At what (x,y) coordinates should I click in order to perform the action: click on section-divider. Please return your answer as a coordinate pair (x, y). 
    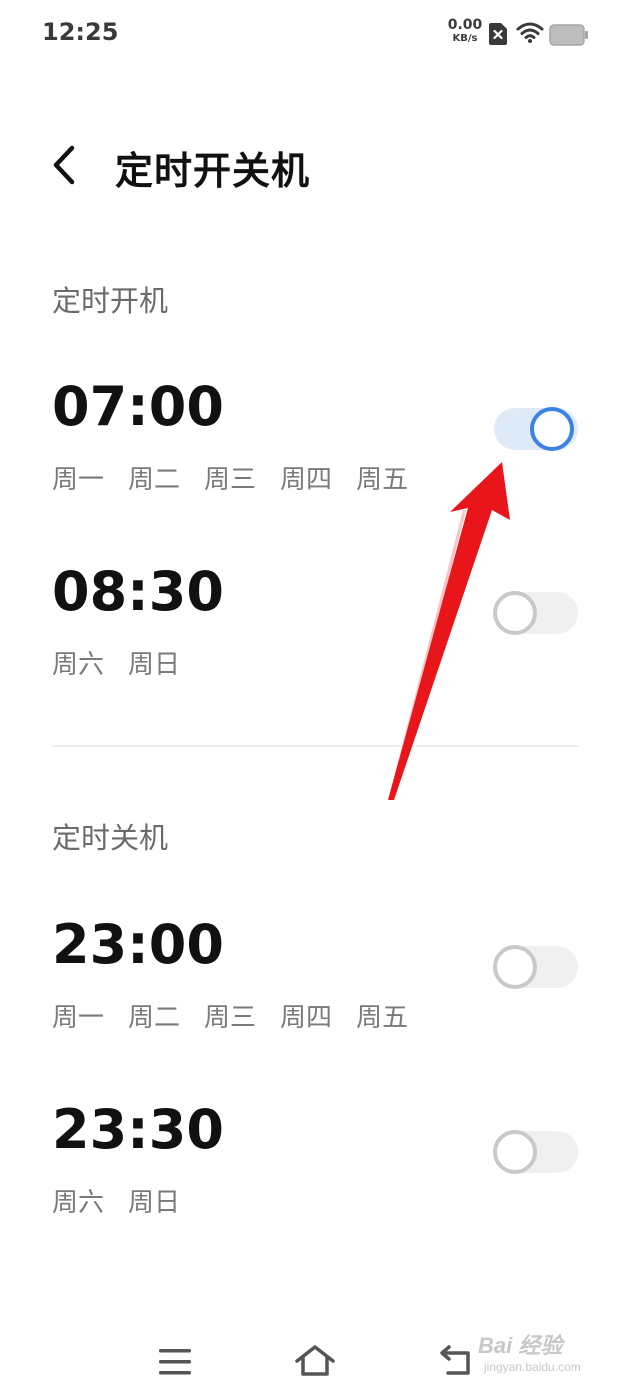
    Looking at the image, I should click on (315, 746).